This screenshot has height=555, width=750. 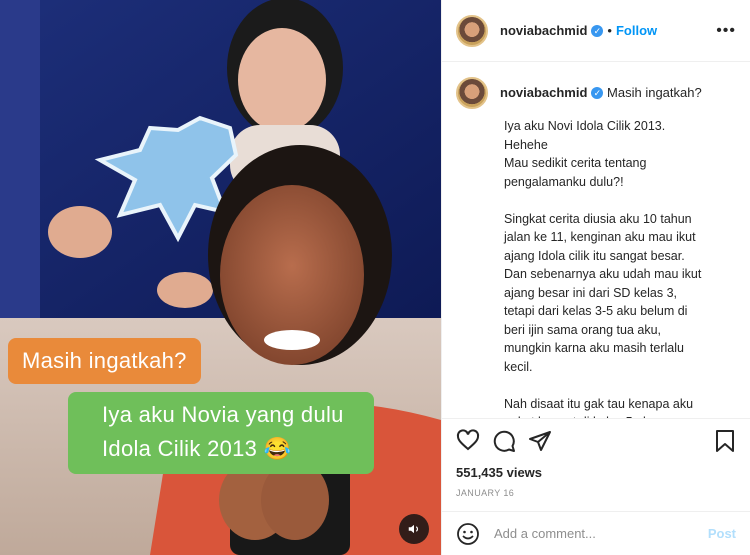 I want to click on overlay-caption-top: Masih ingatkah?, so click(x=104, y=361).